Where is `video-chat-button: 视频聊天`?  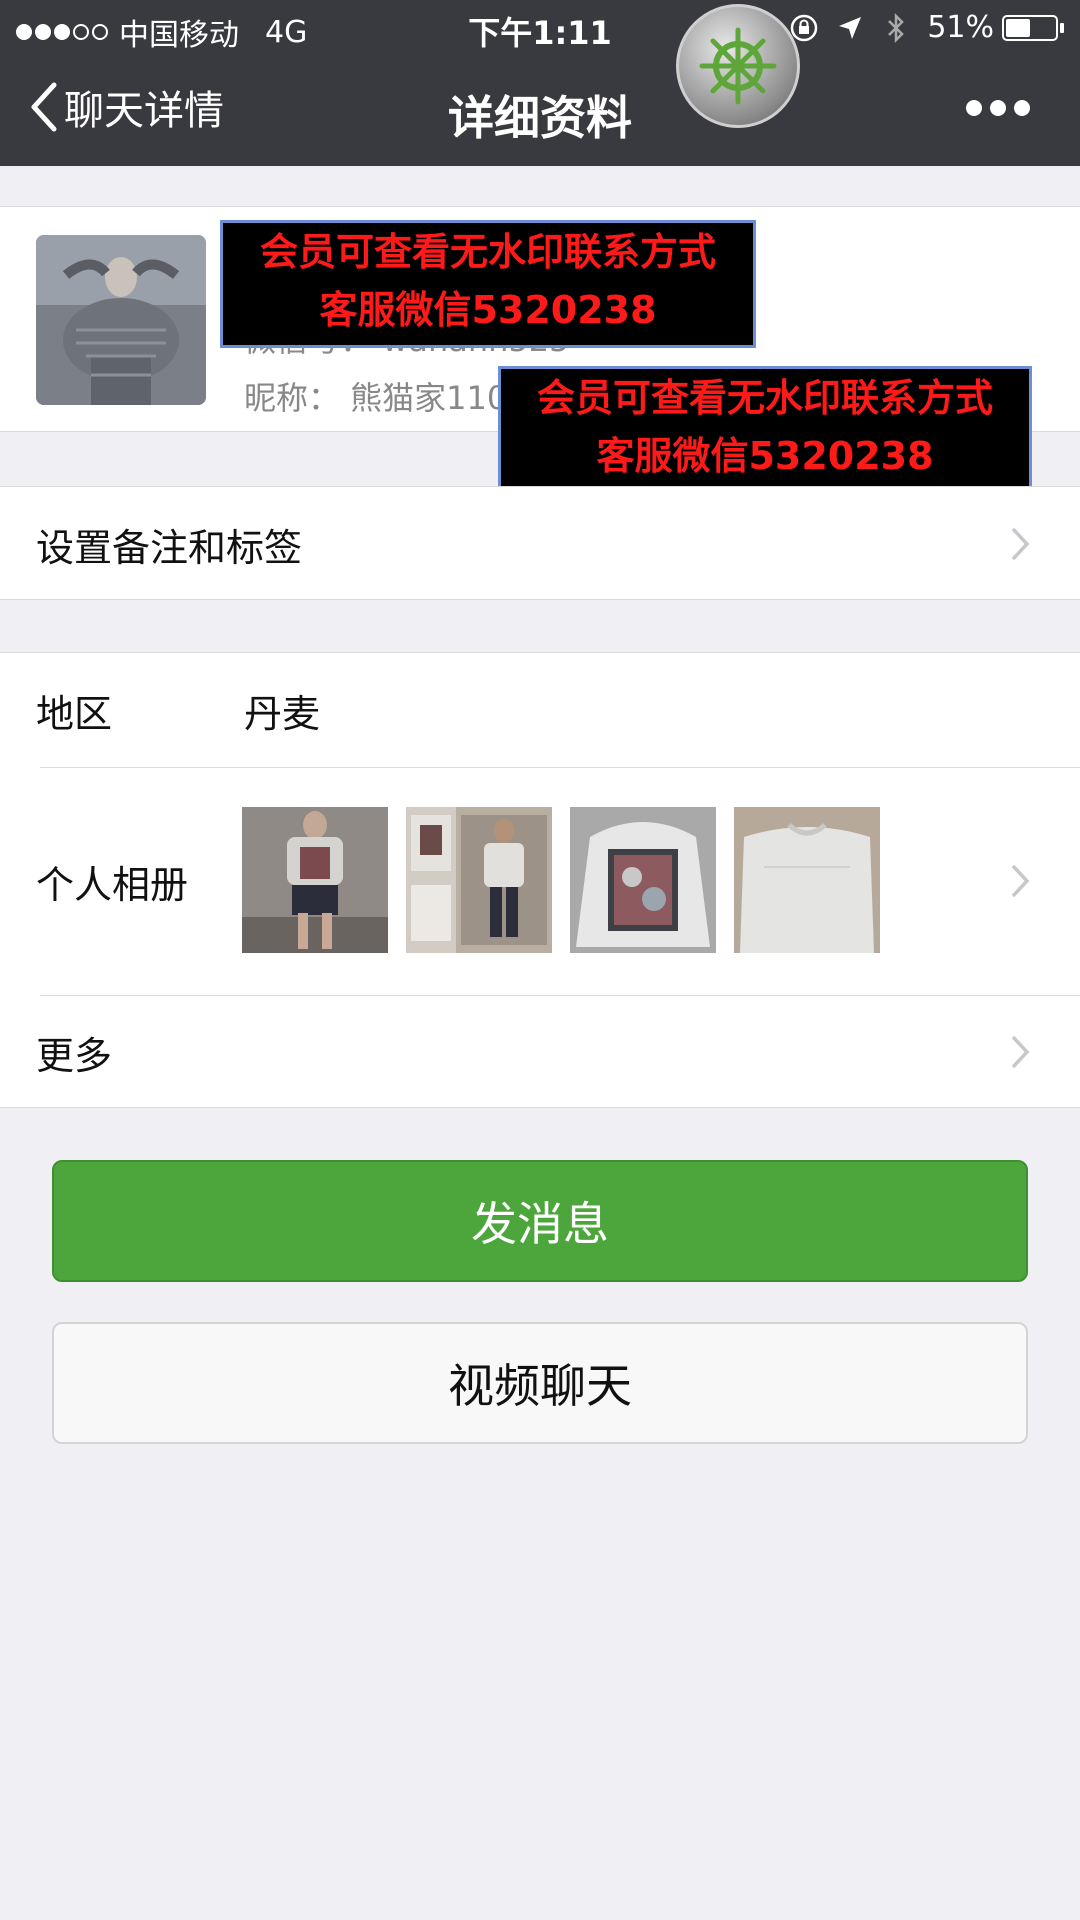 video-chat-button: 视频聊天 is located at coordinates (540, 1383).